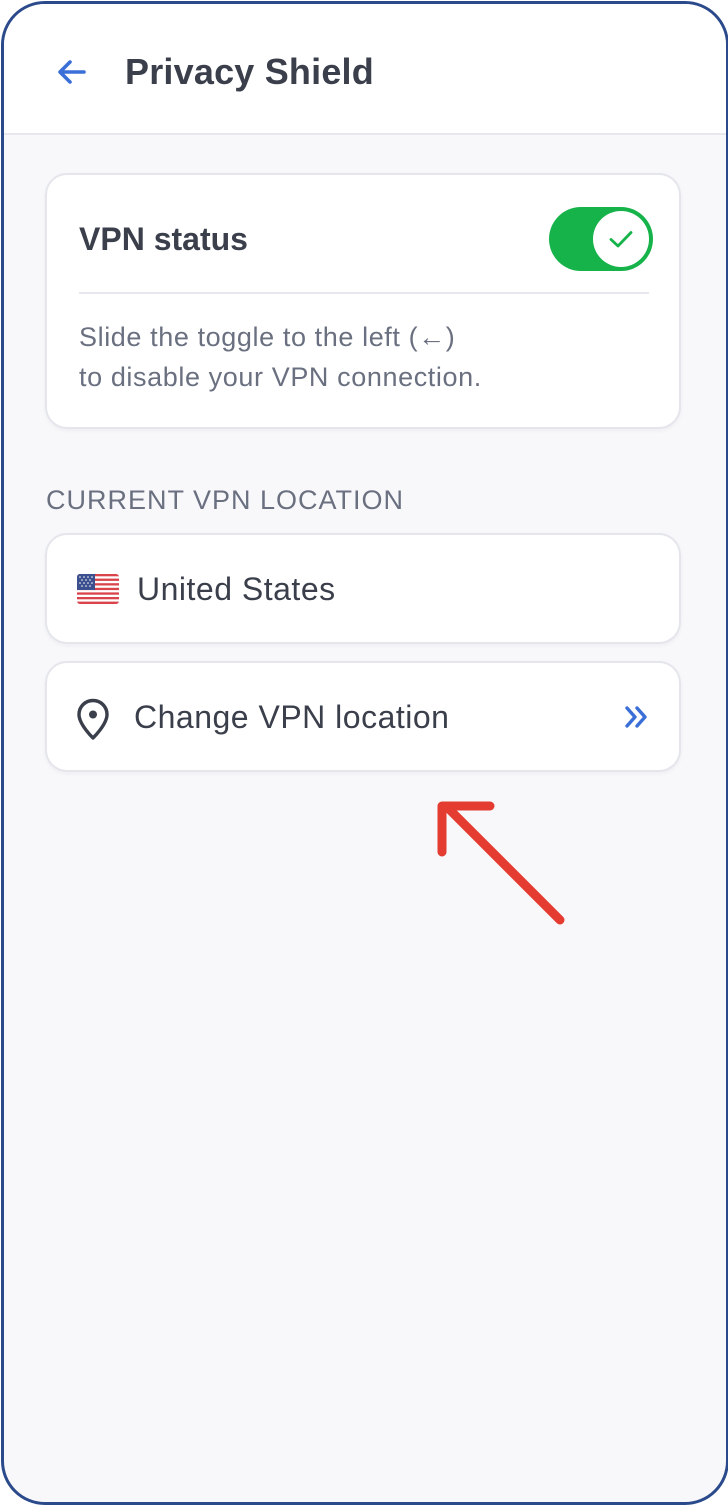  I want to click on vpn-hint-line-1: Slide the toggle to the left (←), so click(267, 337).